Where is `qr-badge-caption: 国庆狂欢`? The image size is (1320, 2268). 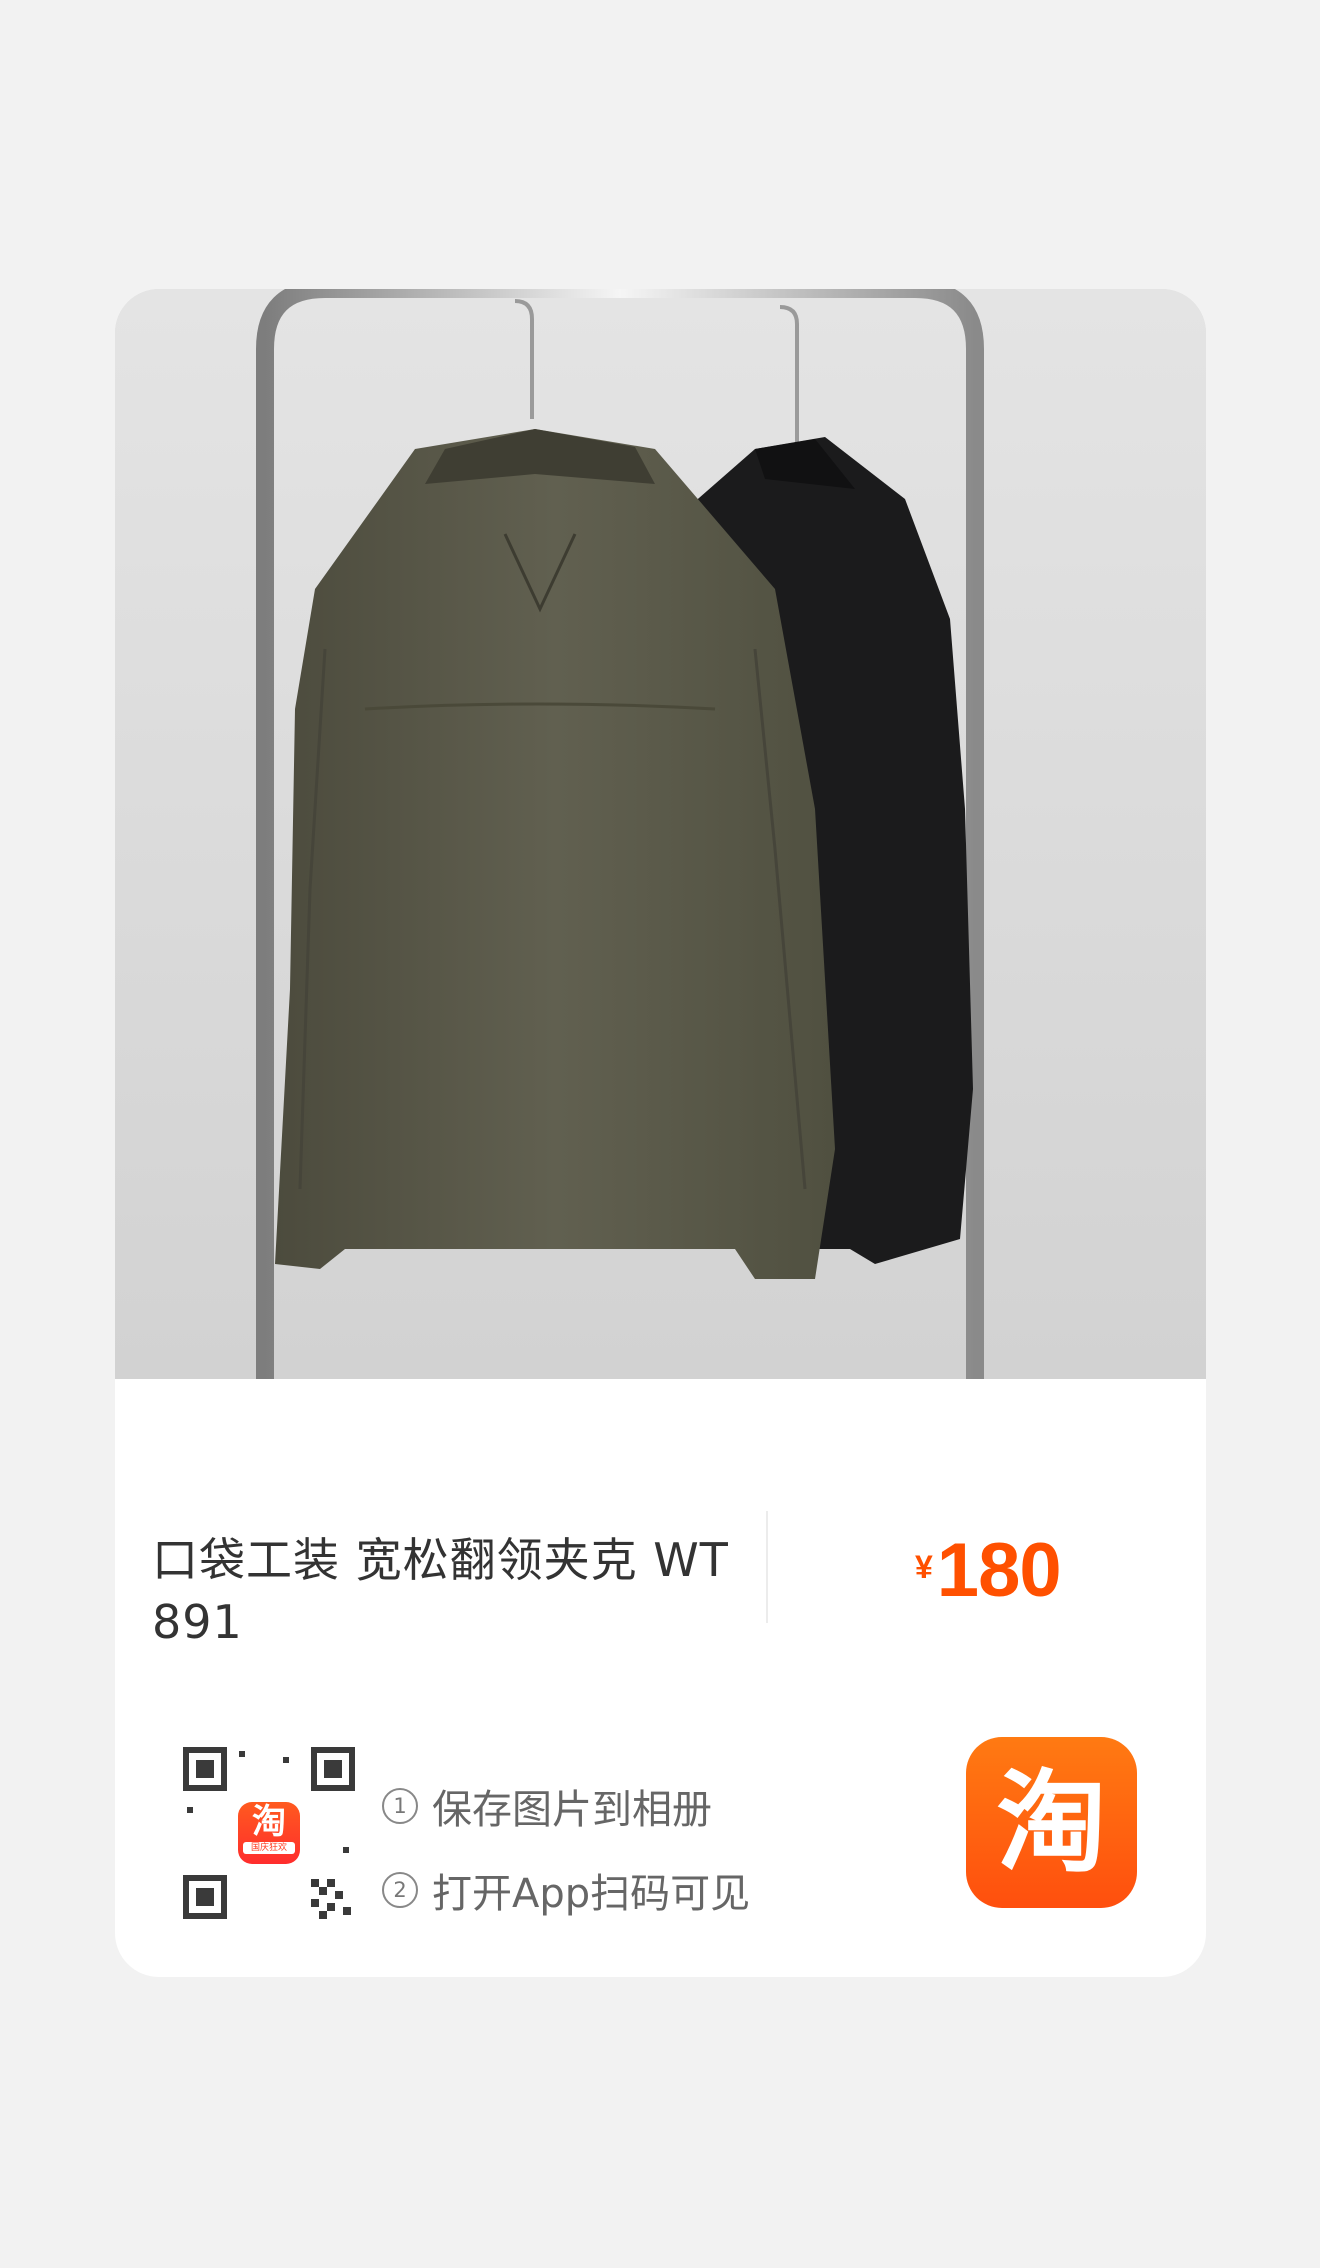 qr-badge-caption: 国庆狂欢 is located at coordinates (269, 1848).